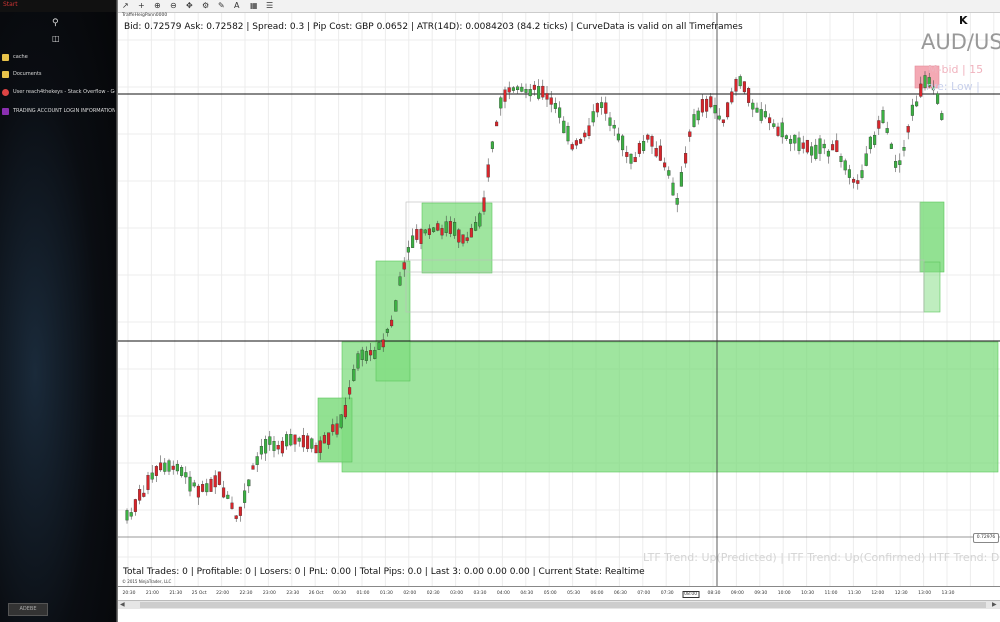  I want to click on time-tick-label: 03:30, so click(480, 593).